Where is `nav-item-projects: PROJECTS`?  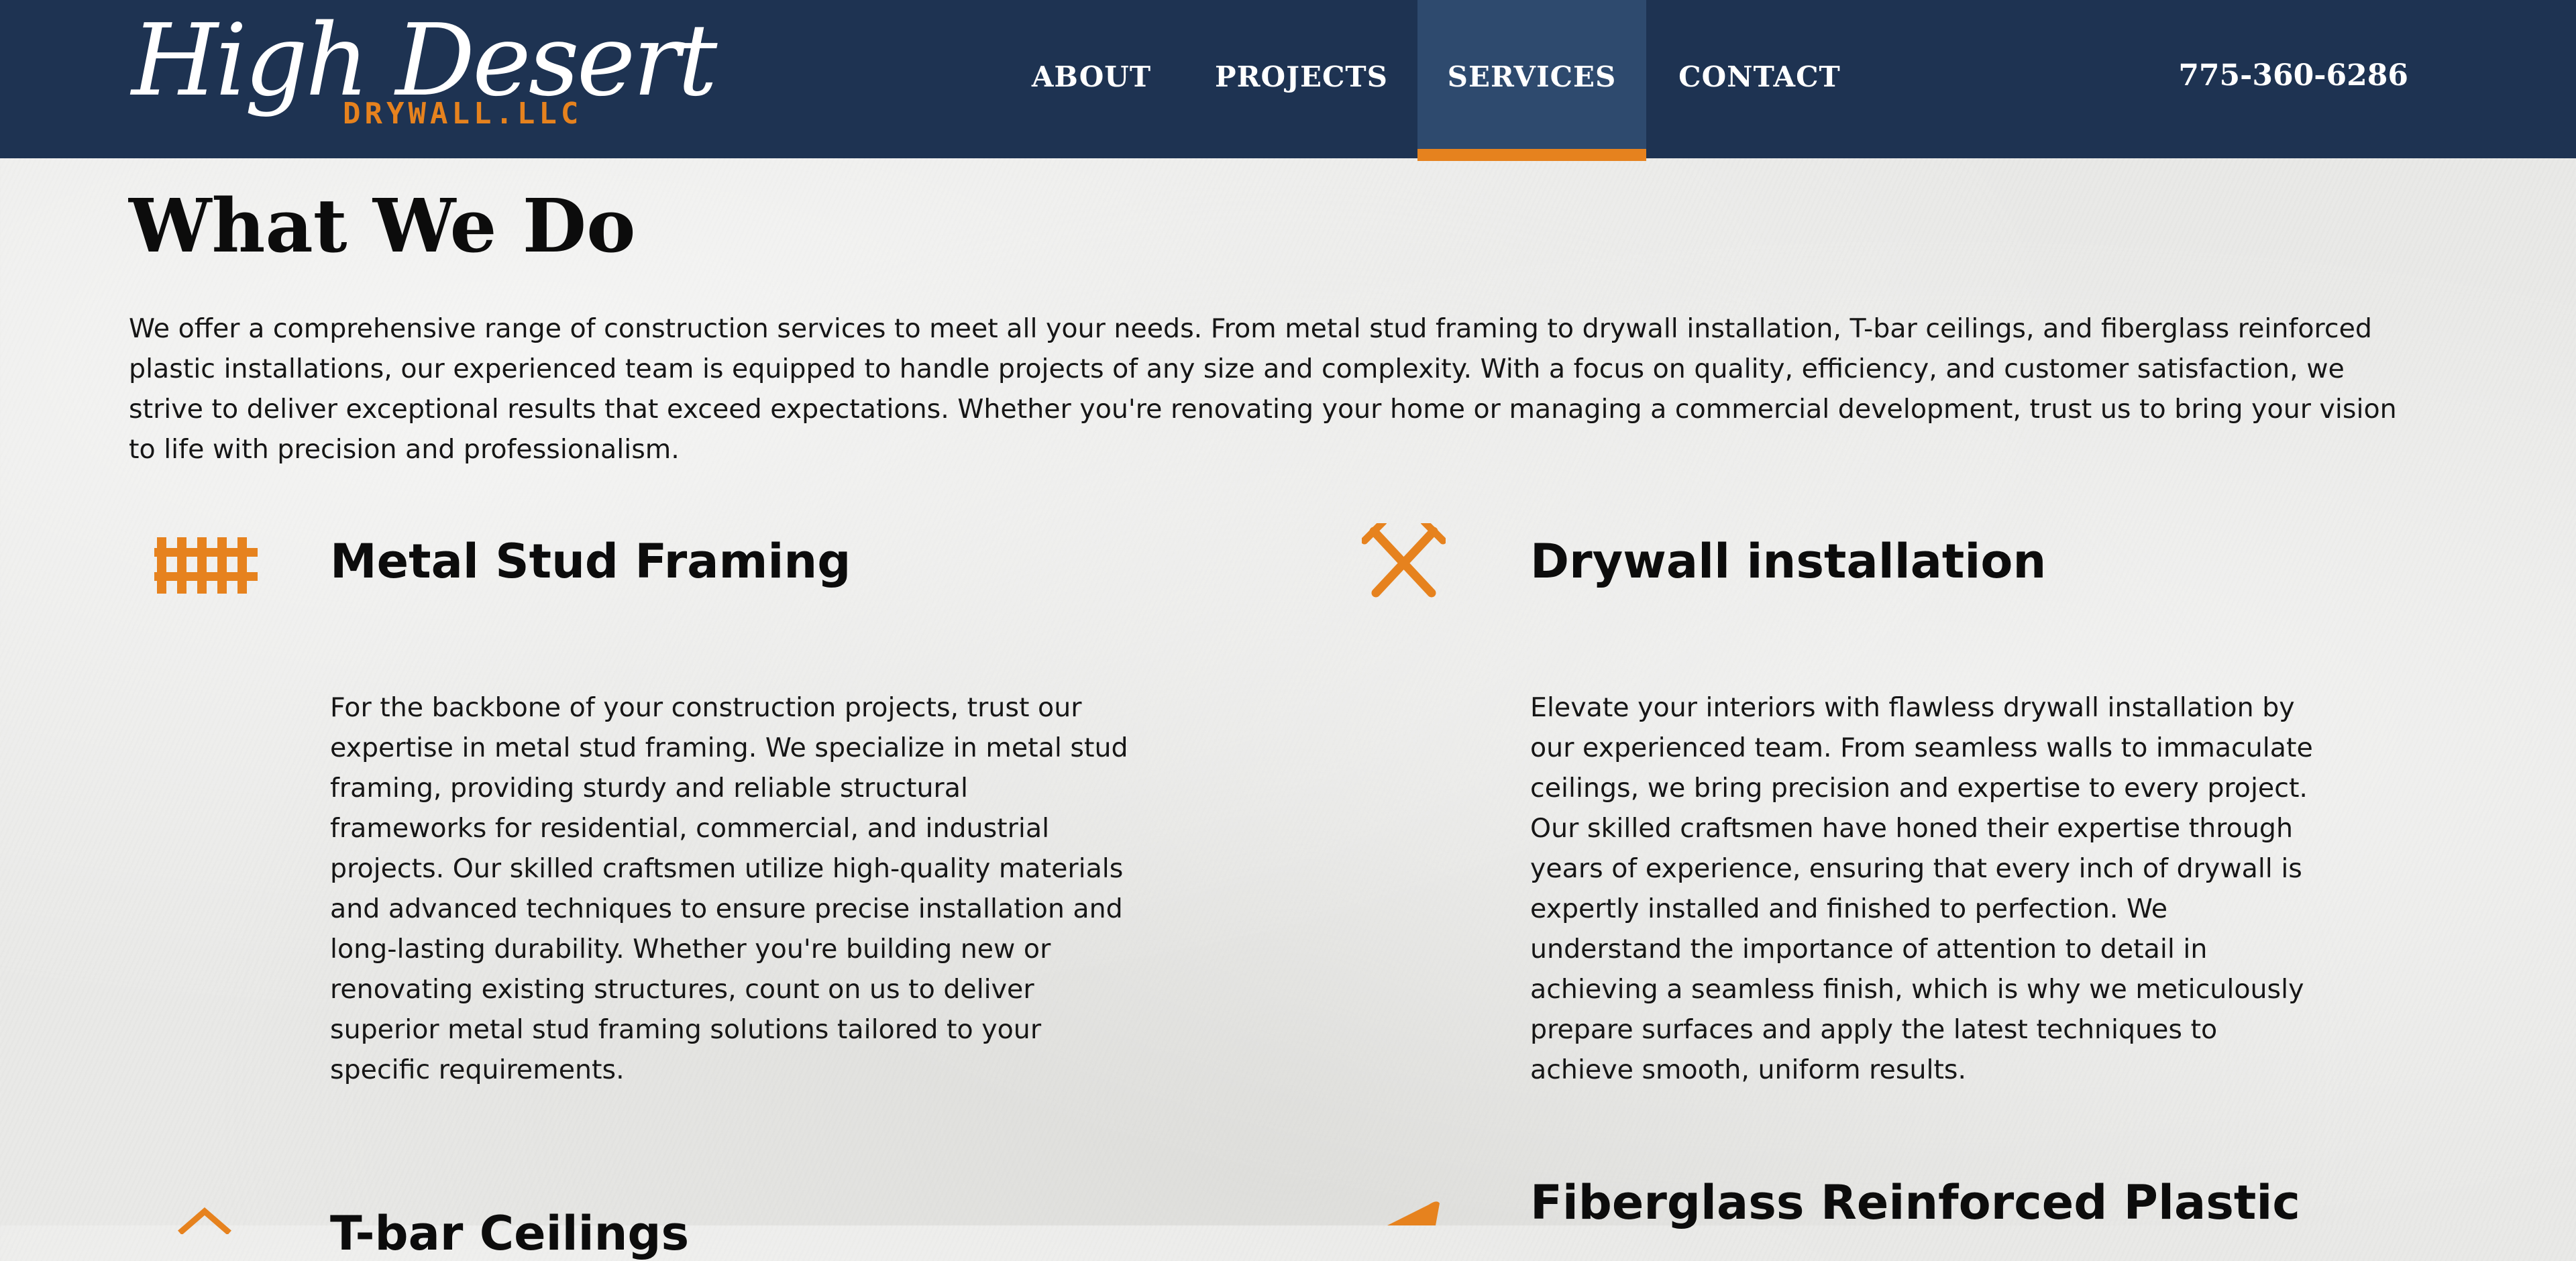 nav-item-projects: PROJECTS is located at coordinates (1301, 79).